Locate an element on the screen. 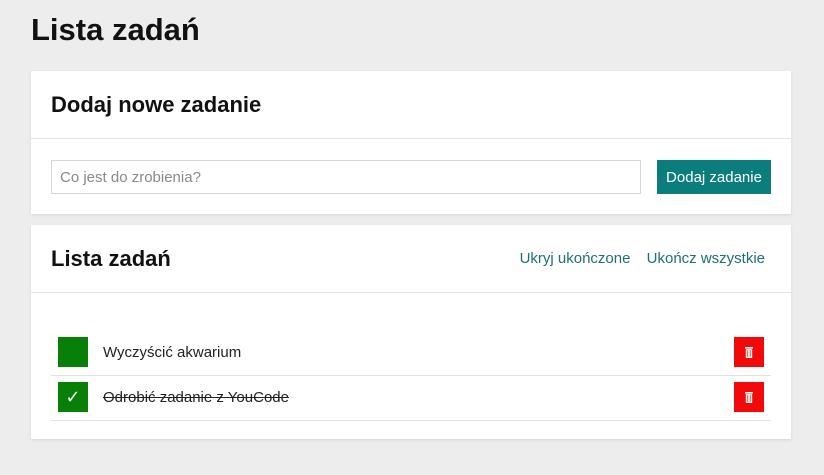 The height and width of the screenshot is (475, 824). task-label: Wyczyścić akwarium is located at coordinates (172, 352).